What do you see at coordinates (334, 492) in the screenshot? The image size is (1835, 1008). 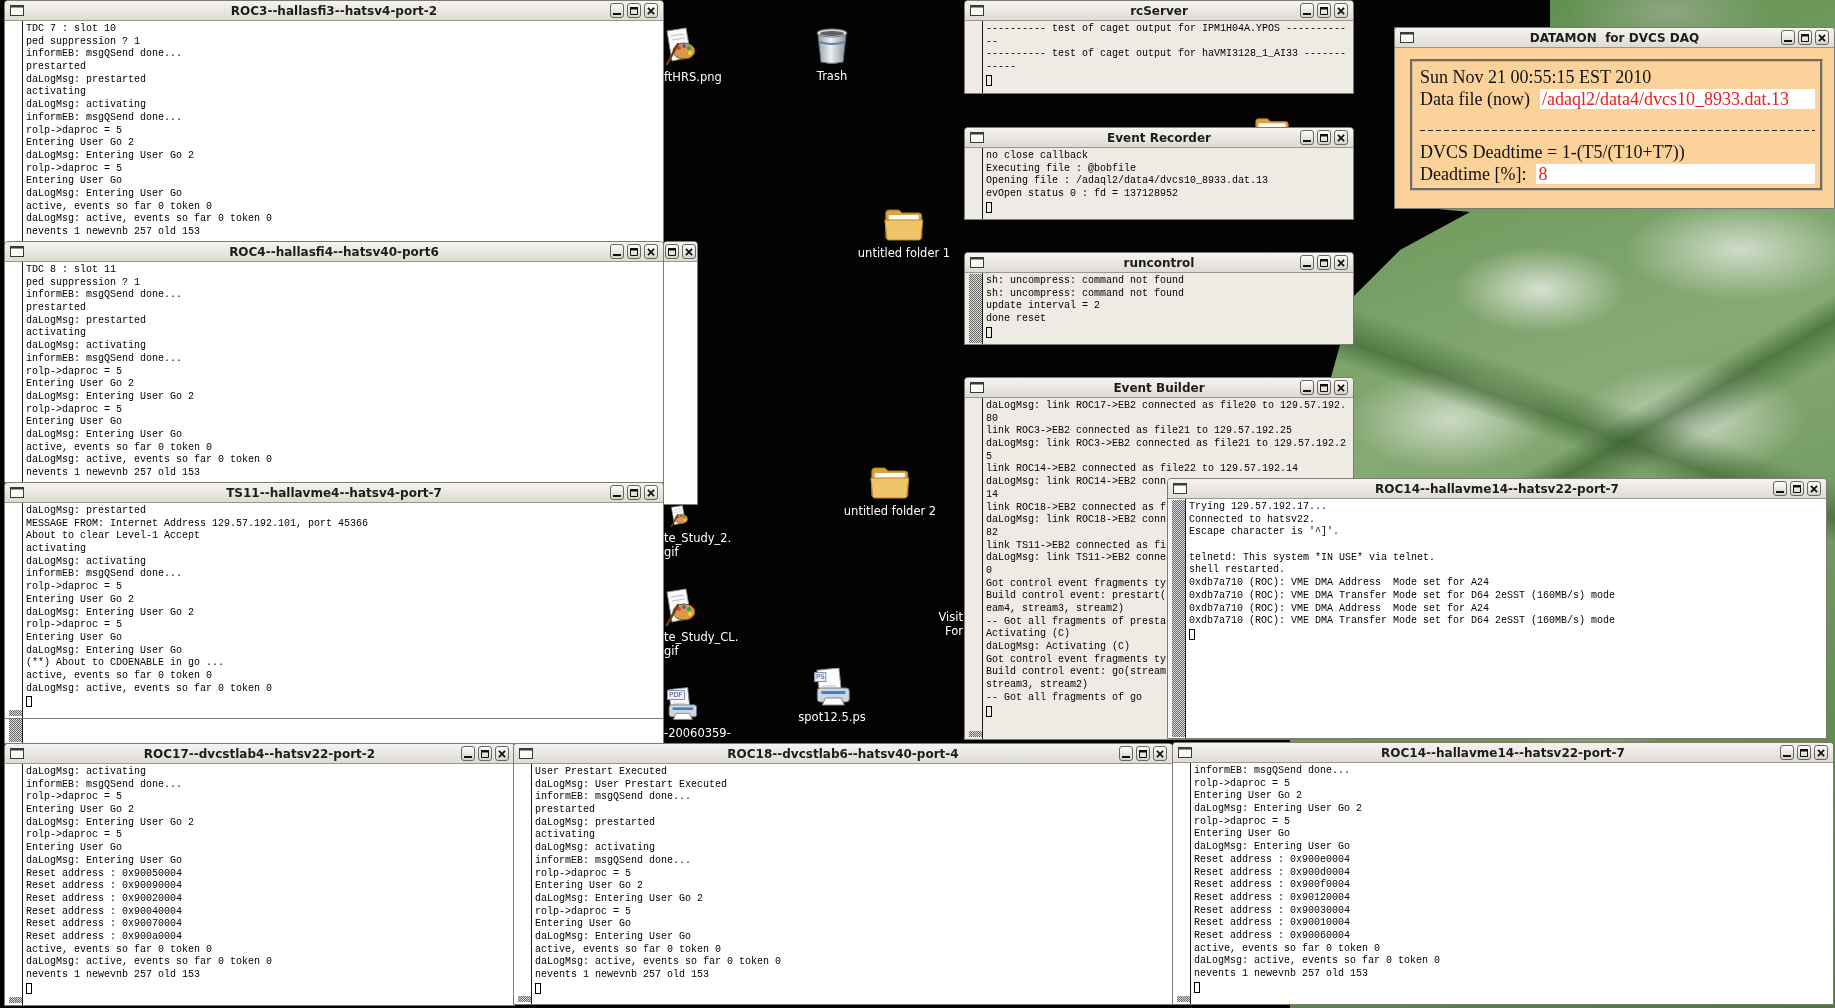 I see `window-title: TS11--hallavme4--hatsv4-port-7` at bounding box center [334, 492].